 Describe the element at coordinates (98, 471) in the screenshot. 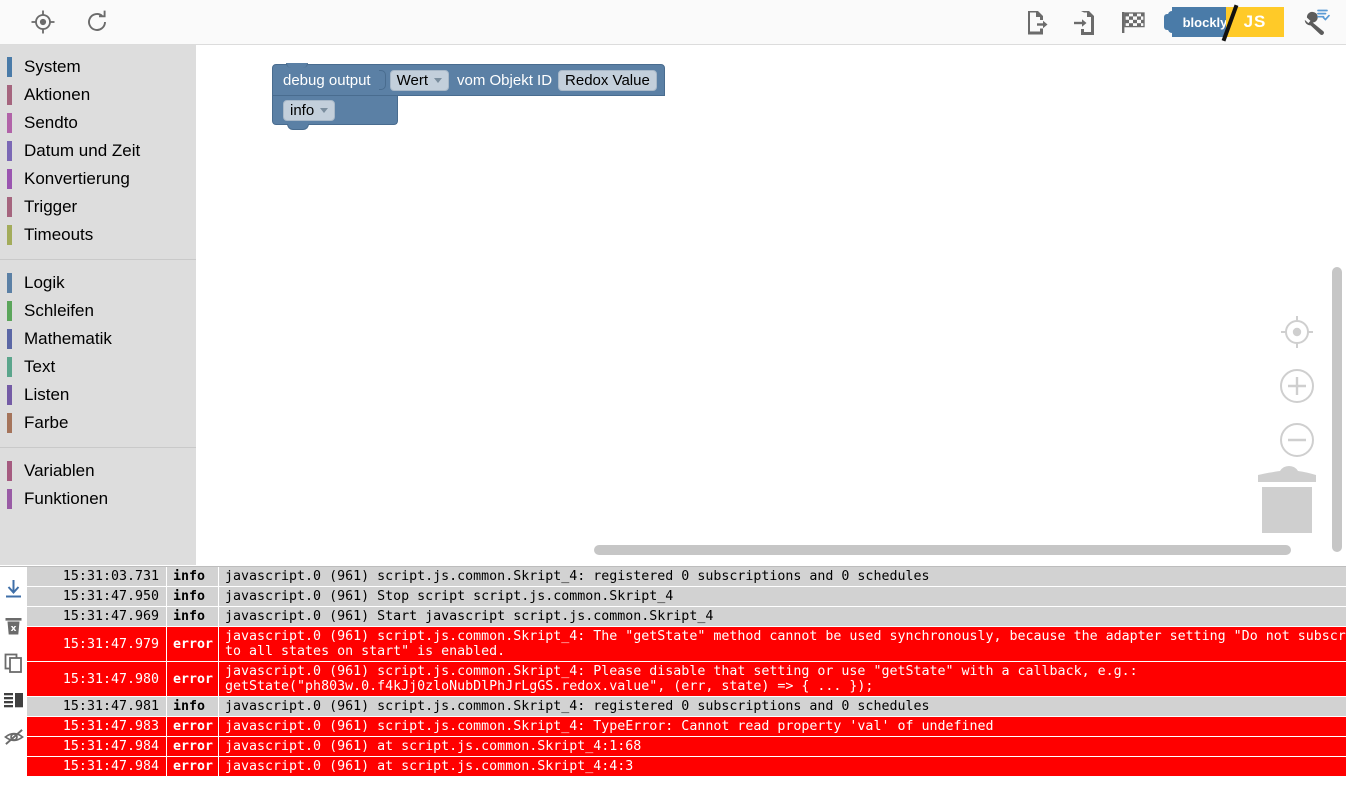

I see `sidebar-item-variablen: Variablen` at that location.